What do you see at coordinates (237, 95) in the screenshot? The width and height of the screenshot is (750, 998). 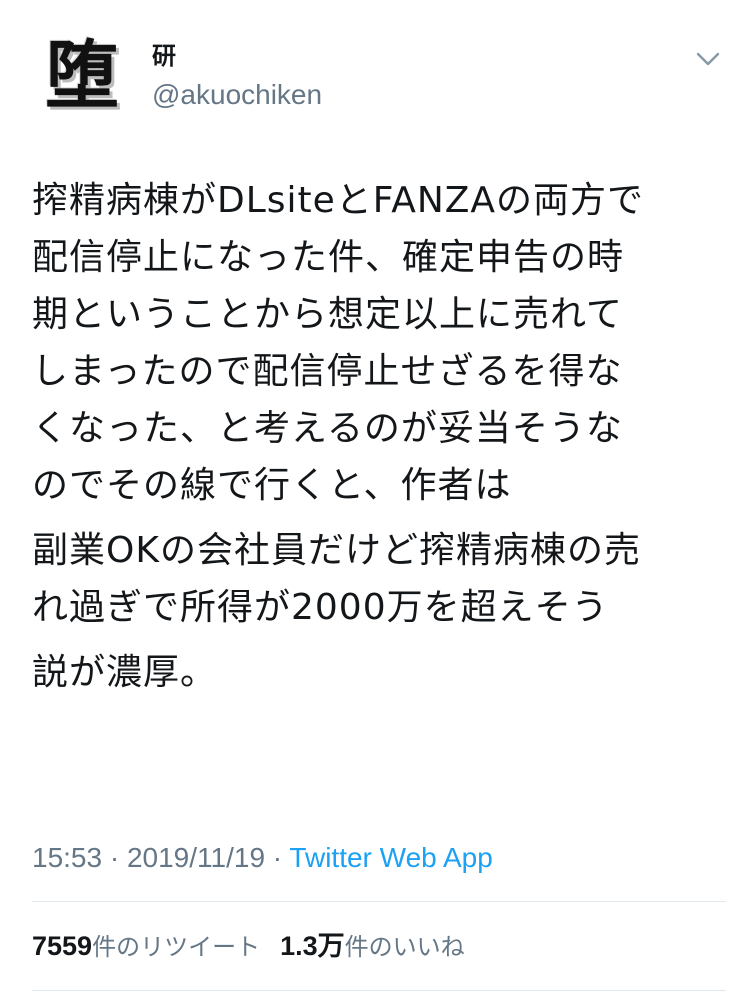 I see `author-handle: @akuochiken` at bounding box center [237, 95].